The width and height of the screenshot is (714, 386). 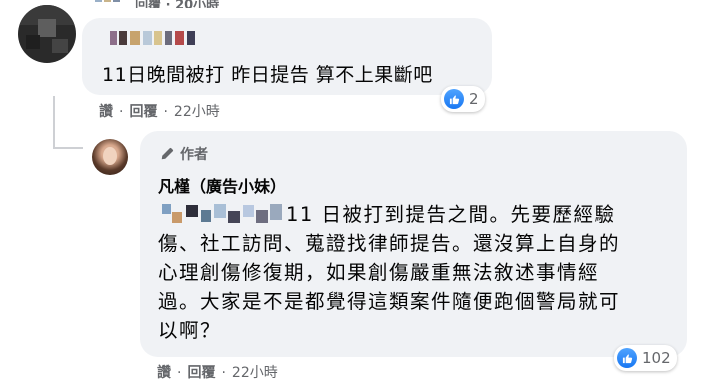 What do you see at coordinates (167, 153) in the screenshot?
I see `pencil-icon` at bounding box center [167, 153].